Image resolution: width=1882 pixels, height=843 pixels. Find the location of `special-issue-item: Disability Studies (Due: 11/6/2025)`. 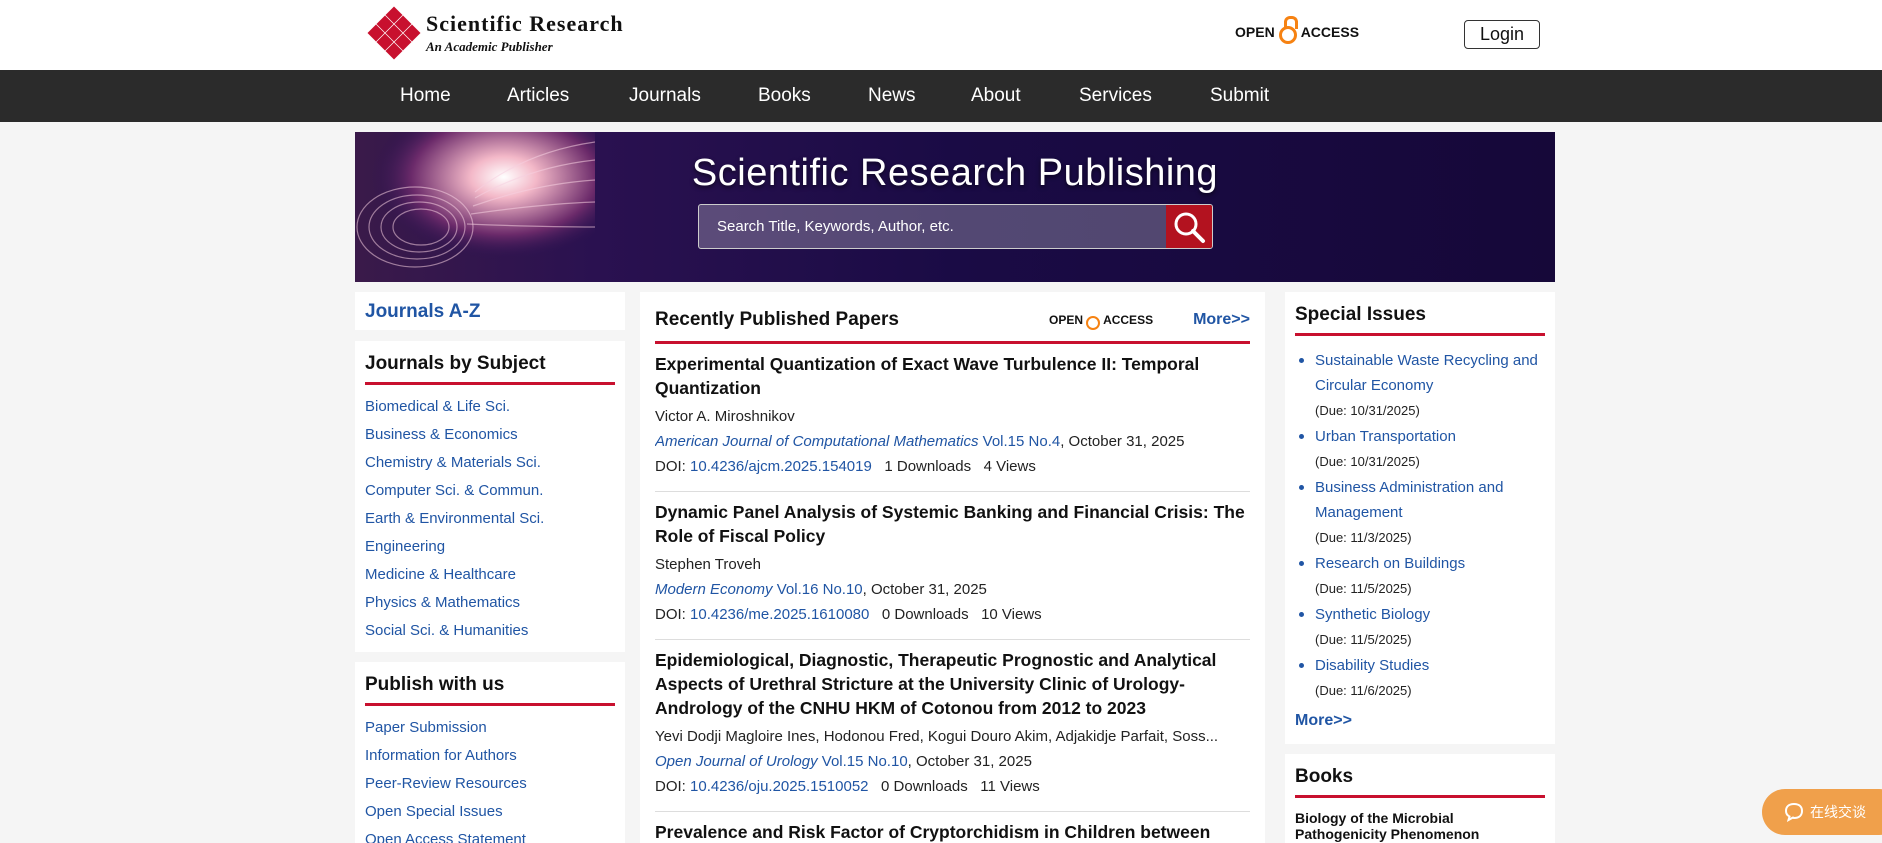

special-issue-item: Disability Studies (Due: 11/6/2025) is located at coordinates (1420, 678).